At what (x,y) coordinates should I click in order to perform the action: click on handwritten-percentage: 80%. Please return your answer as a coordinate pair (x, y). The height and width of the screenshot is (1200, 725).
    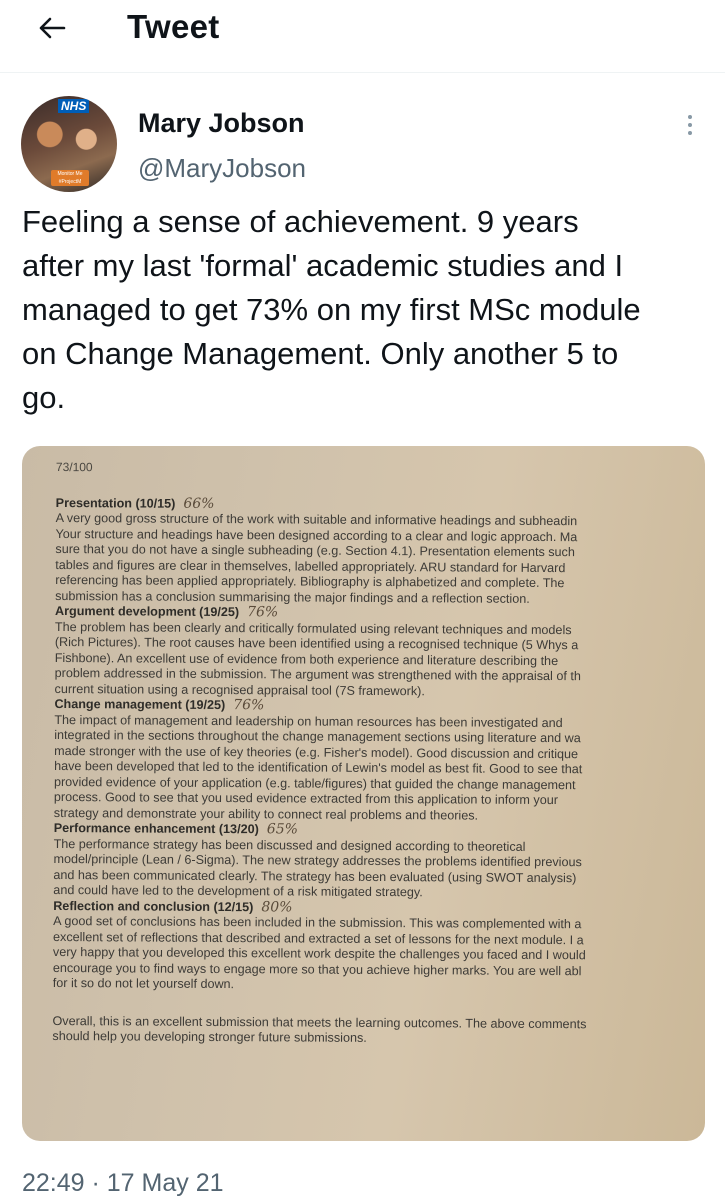
    Looking at the image, I should click on (277, 906).